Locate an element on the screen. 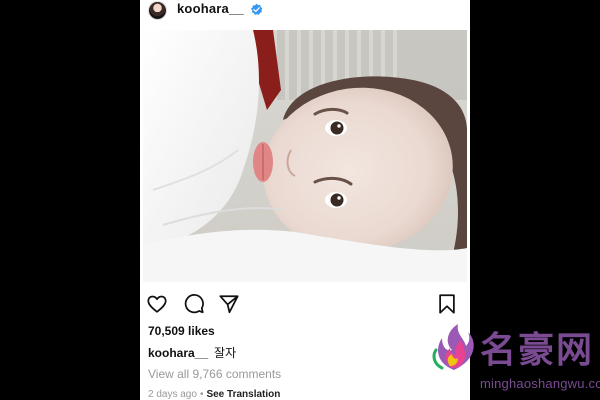  send-icon is located at coordinates (229, 304).